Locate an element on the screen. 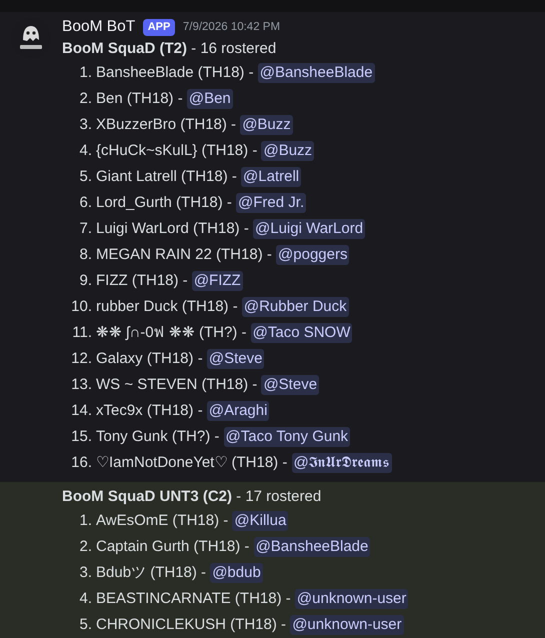 This screenshot has height=638, width=545. list-number: 15. is located at coordinates (81, 436).